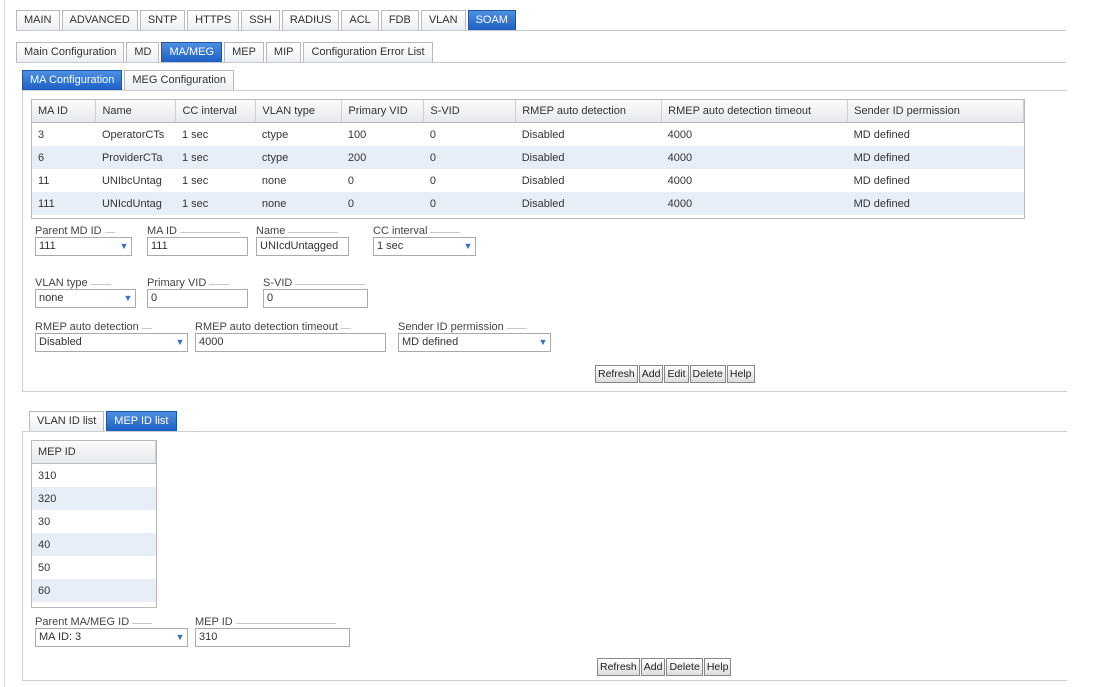  What do you see at coordinates (99, 20) in the screenshot?
I see `tab-advanced: ADVANCED` at bounding box center [99, 20].